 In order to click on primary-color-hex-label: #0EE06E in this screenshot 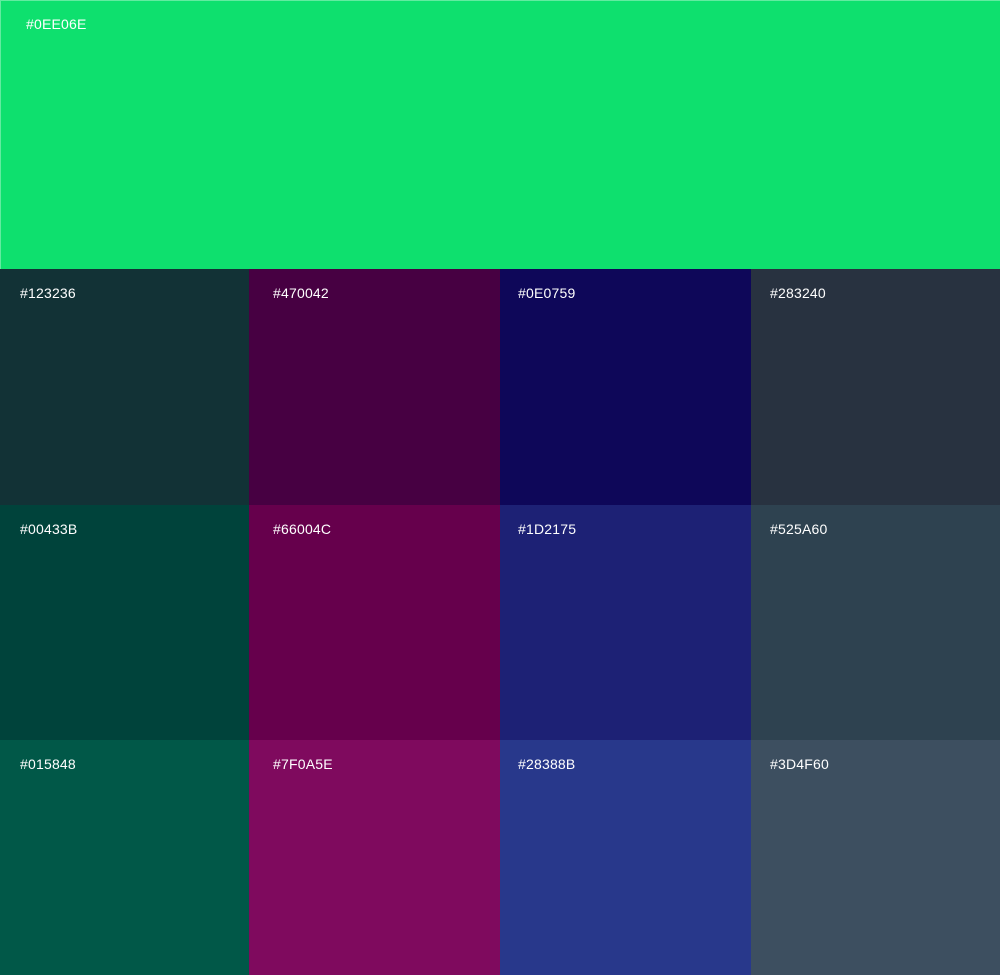, I will do `click(56, 24)`.